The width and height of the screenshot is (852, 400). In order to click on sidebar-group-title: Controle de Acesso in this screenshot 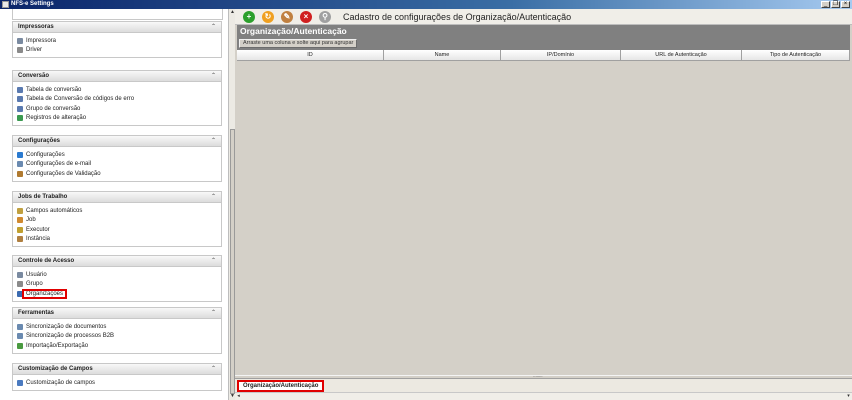, I will do `click(46, 261)`.